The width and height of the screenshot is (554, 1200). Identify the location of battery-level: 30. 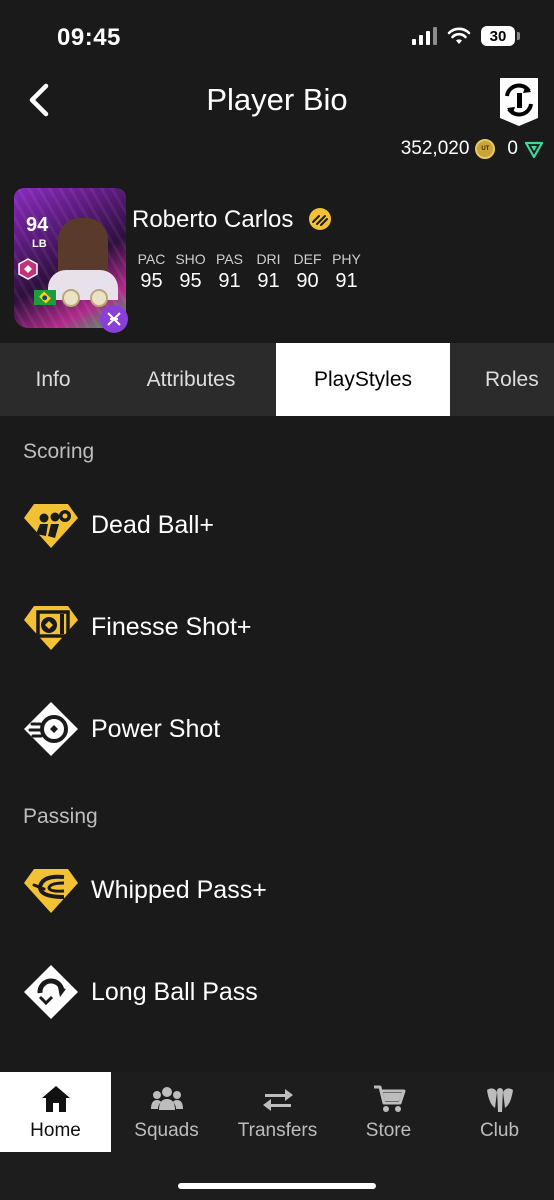
(498, 36).